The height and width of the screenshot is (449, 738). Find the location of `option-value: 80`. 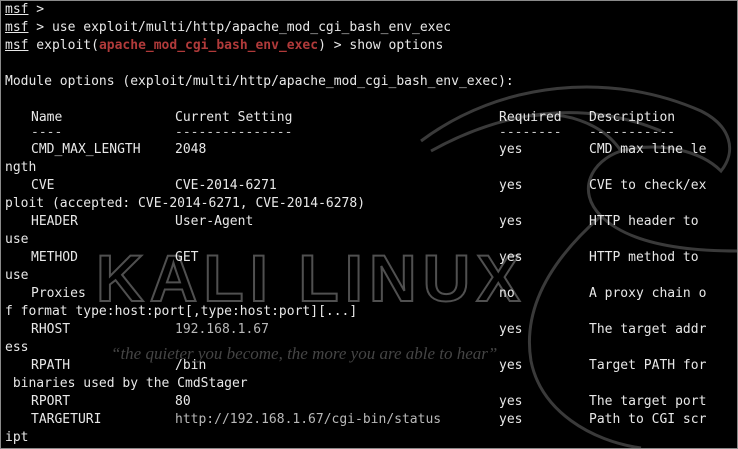

option-value: 80 is located at coordinates (183, 401).